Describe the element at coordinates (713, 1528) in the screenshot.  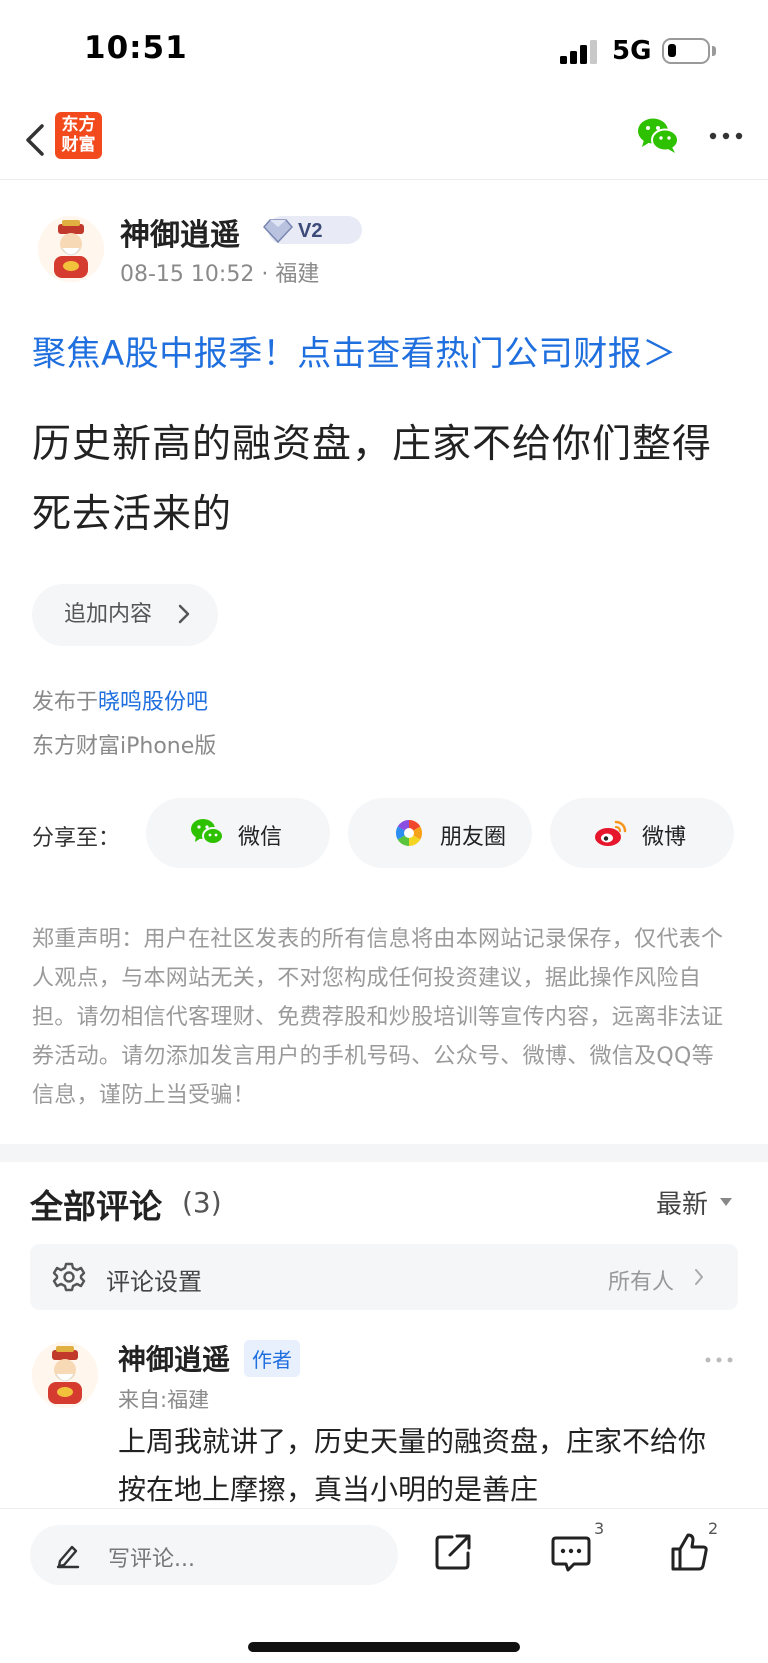
I see `like-count-badge: 2` at that location.